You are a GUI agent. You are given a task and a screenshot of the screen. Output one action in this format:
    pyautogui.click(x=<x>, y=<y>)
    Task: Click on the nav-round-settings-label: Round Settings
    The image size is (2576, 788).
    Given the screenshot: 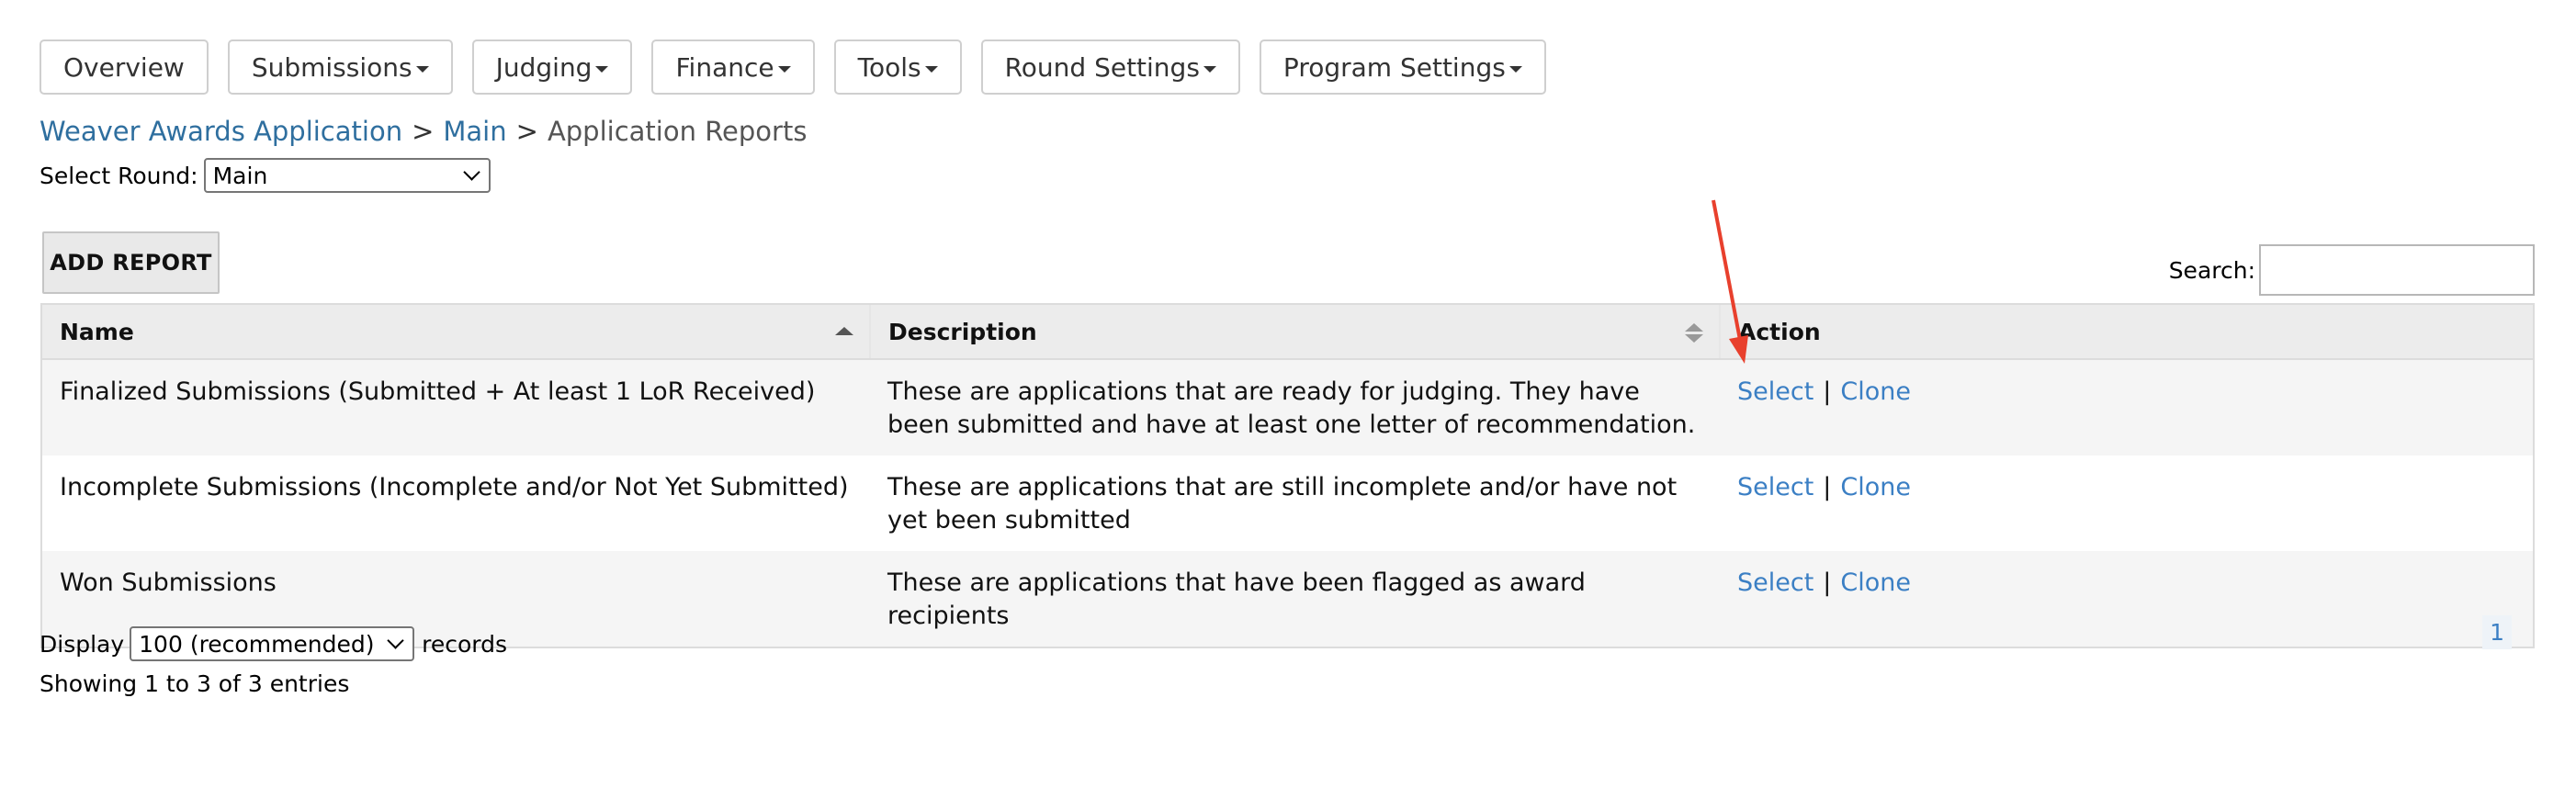 What is the action you would take?
    pyautogui.click(x=1102, y=67)
    